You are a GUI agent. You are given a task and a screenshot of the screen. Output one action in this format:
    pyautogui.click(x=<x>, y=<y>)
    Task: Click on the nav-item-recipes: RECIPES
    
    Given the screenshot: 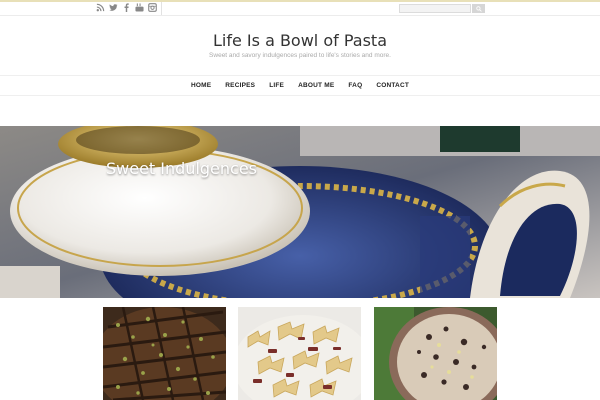 What is the action you would take?
    pyautogui.click(x=240, y=85)
    